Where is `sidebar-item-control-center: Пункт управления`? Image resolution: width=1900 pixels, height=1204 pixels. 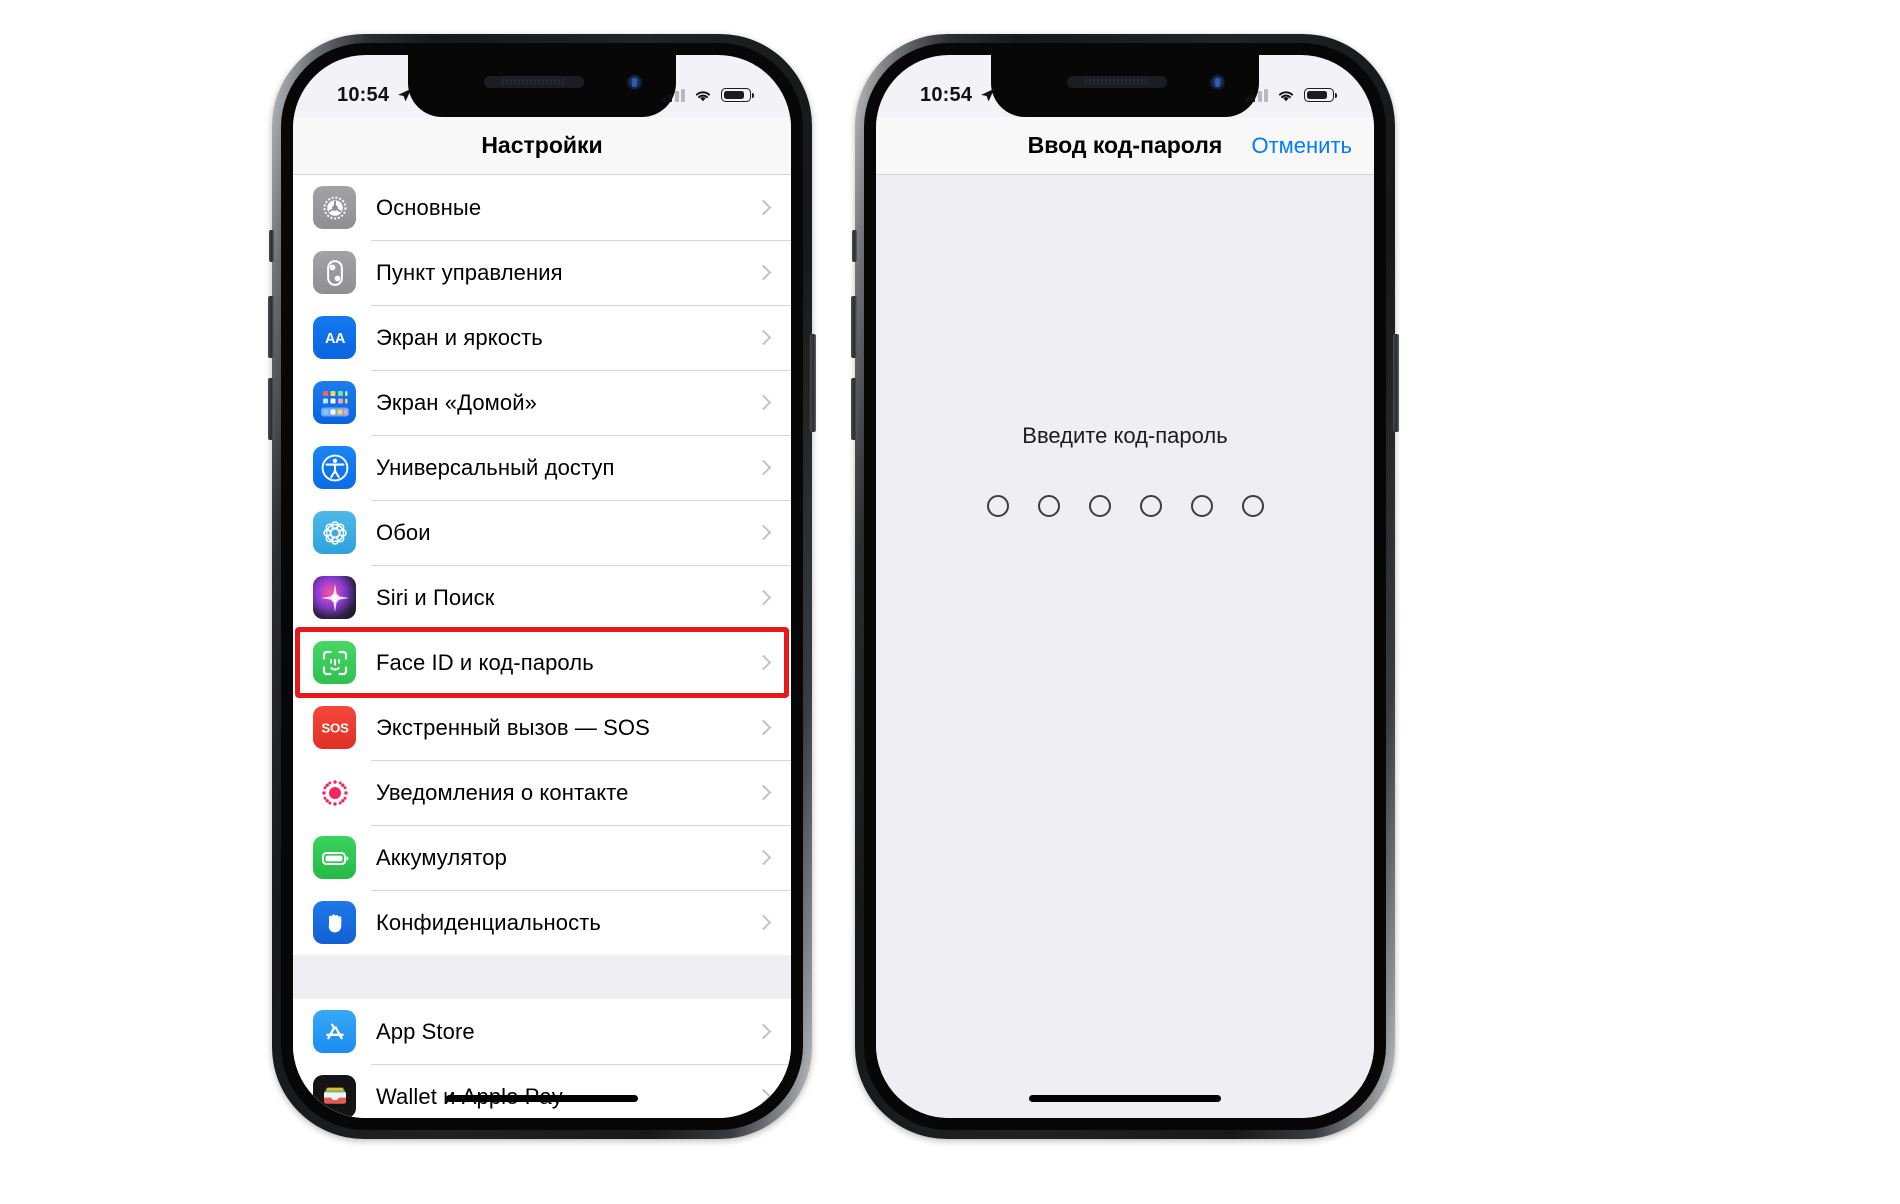 sidebar-item-control-center: Пункт управления is located at coordinates (542, 272).